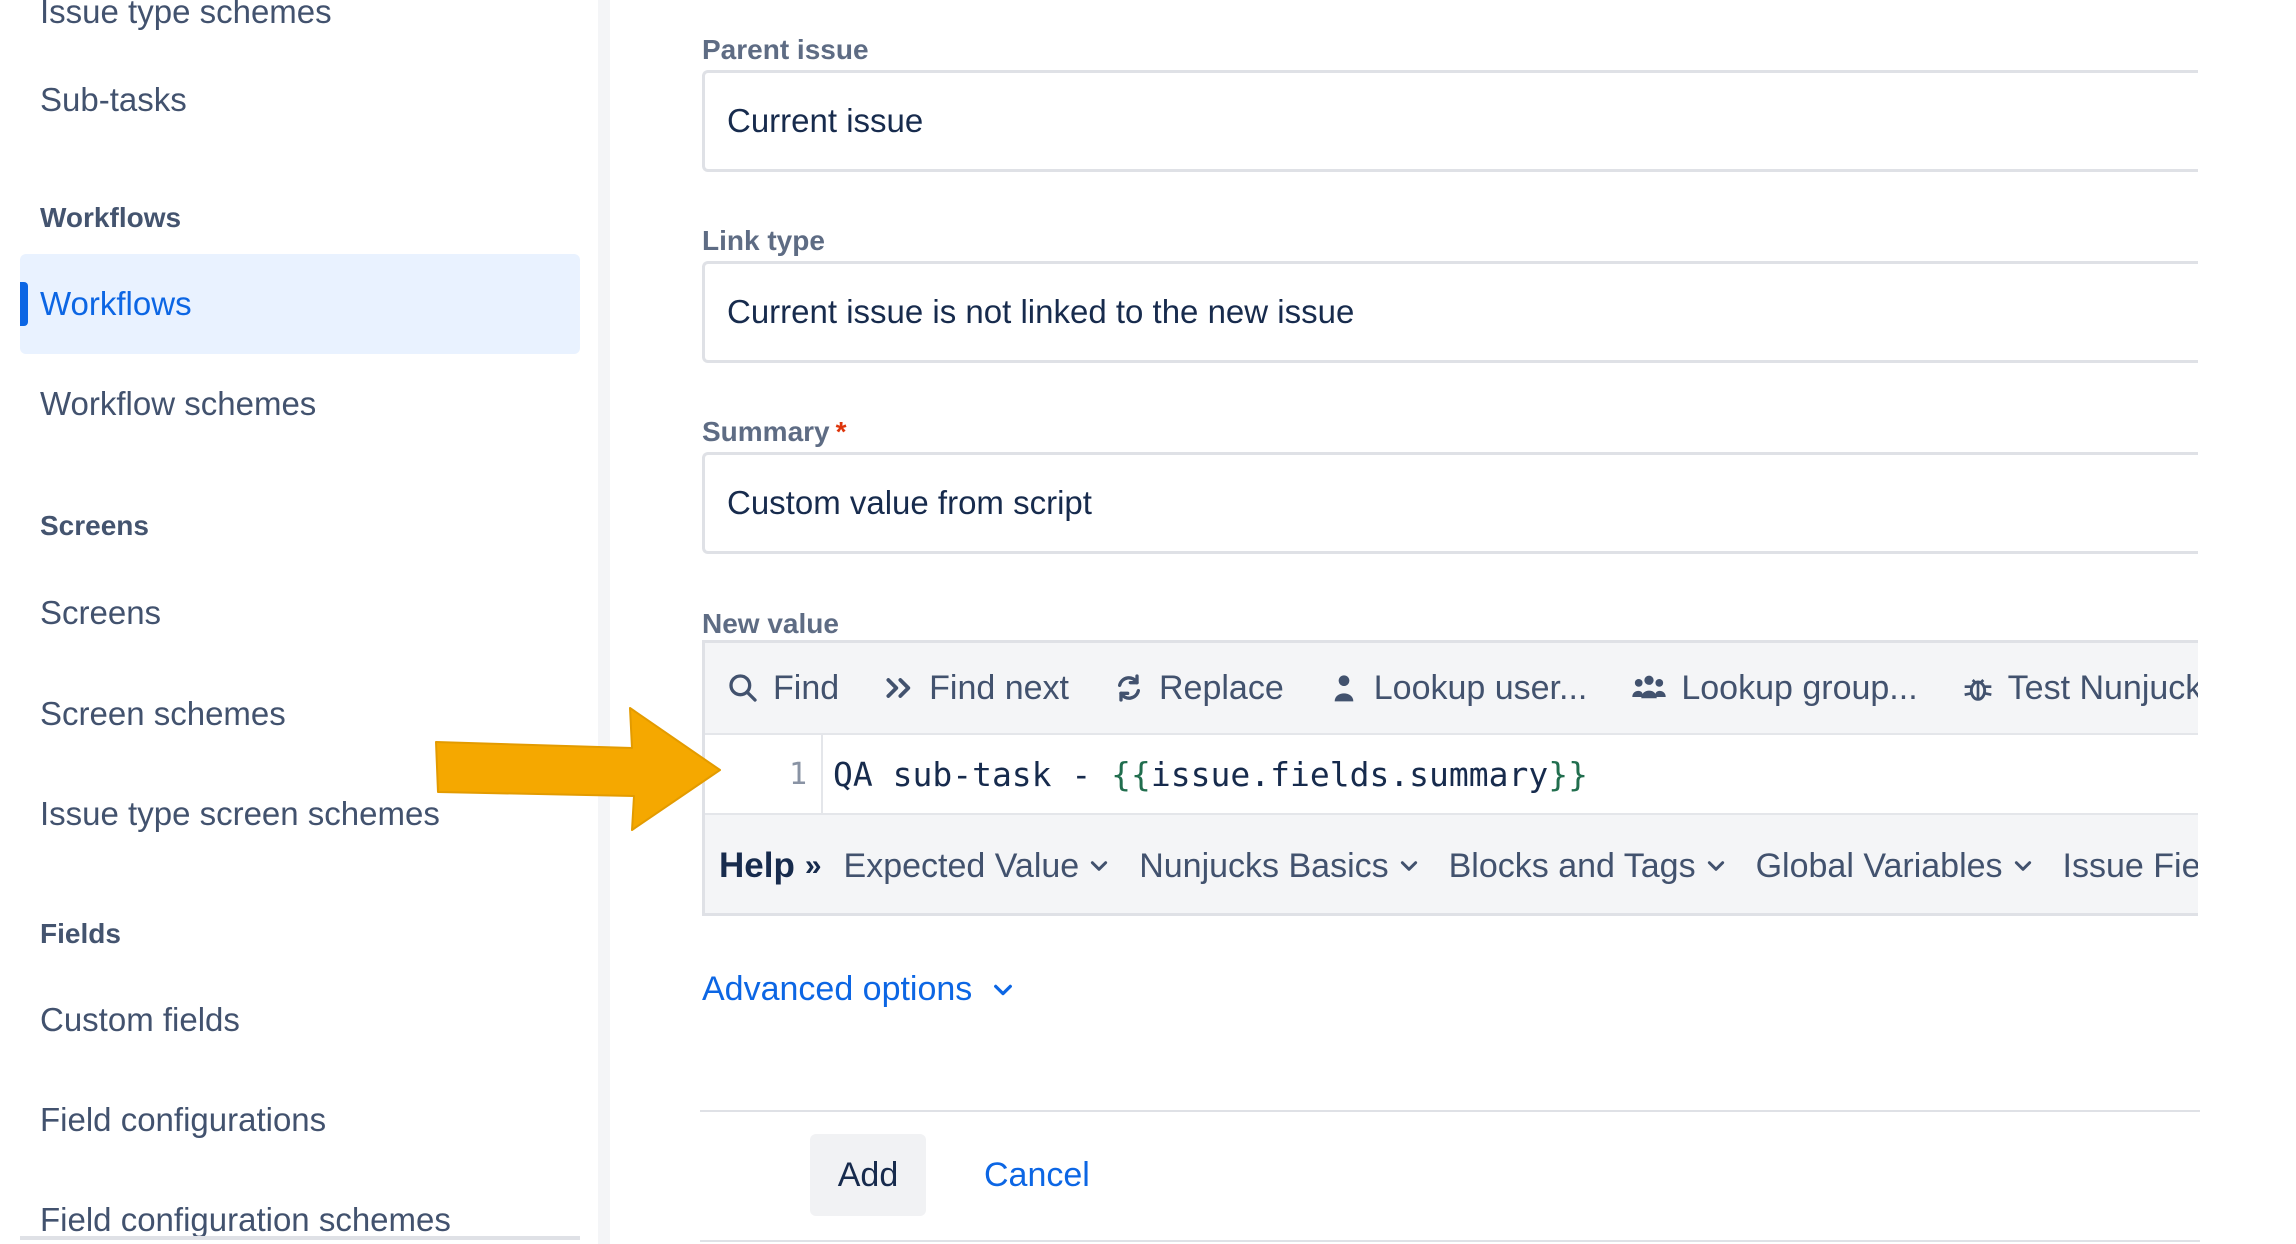  What do you see at coordinates (178, 403) in the screenshot?
I see `sidebar-item-label: Workflow schemes` at bounding box center [178, 403].